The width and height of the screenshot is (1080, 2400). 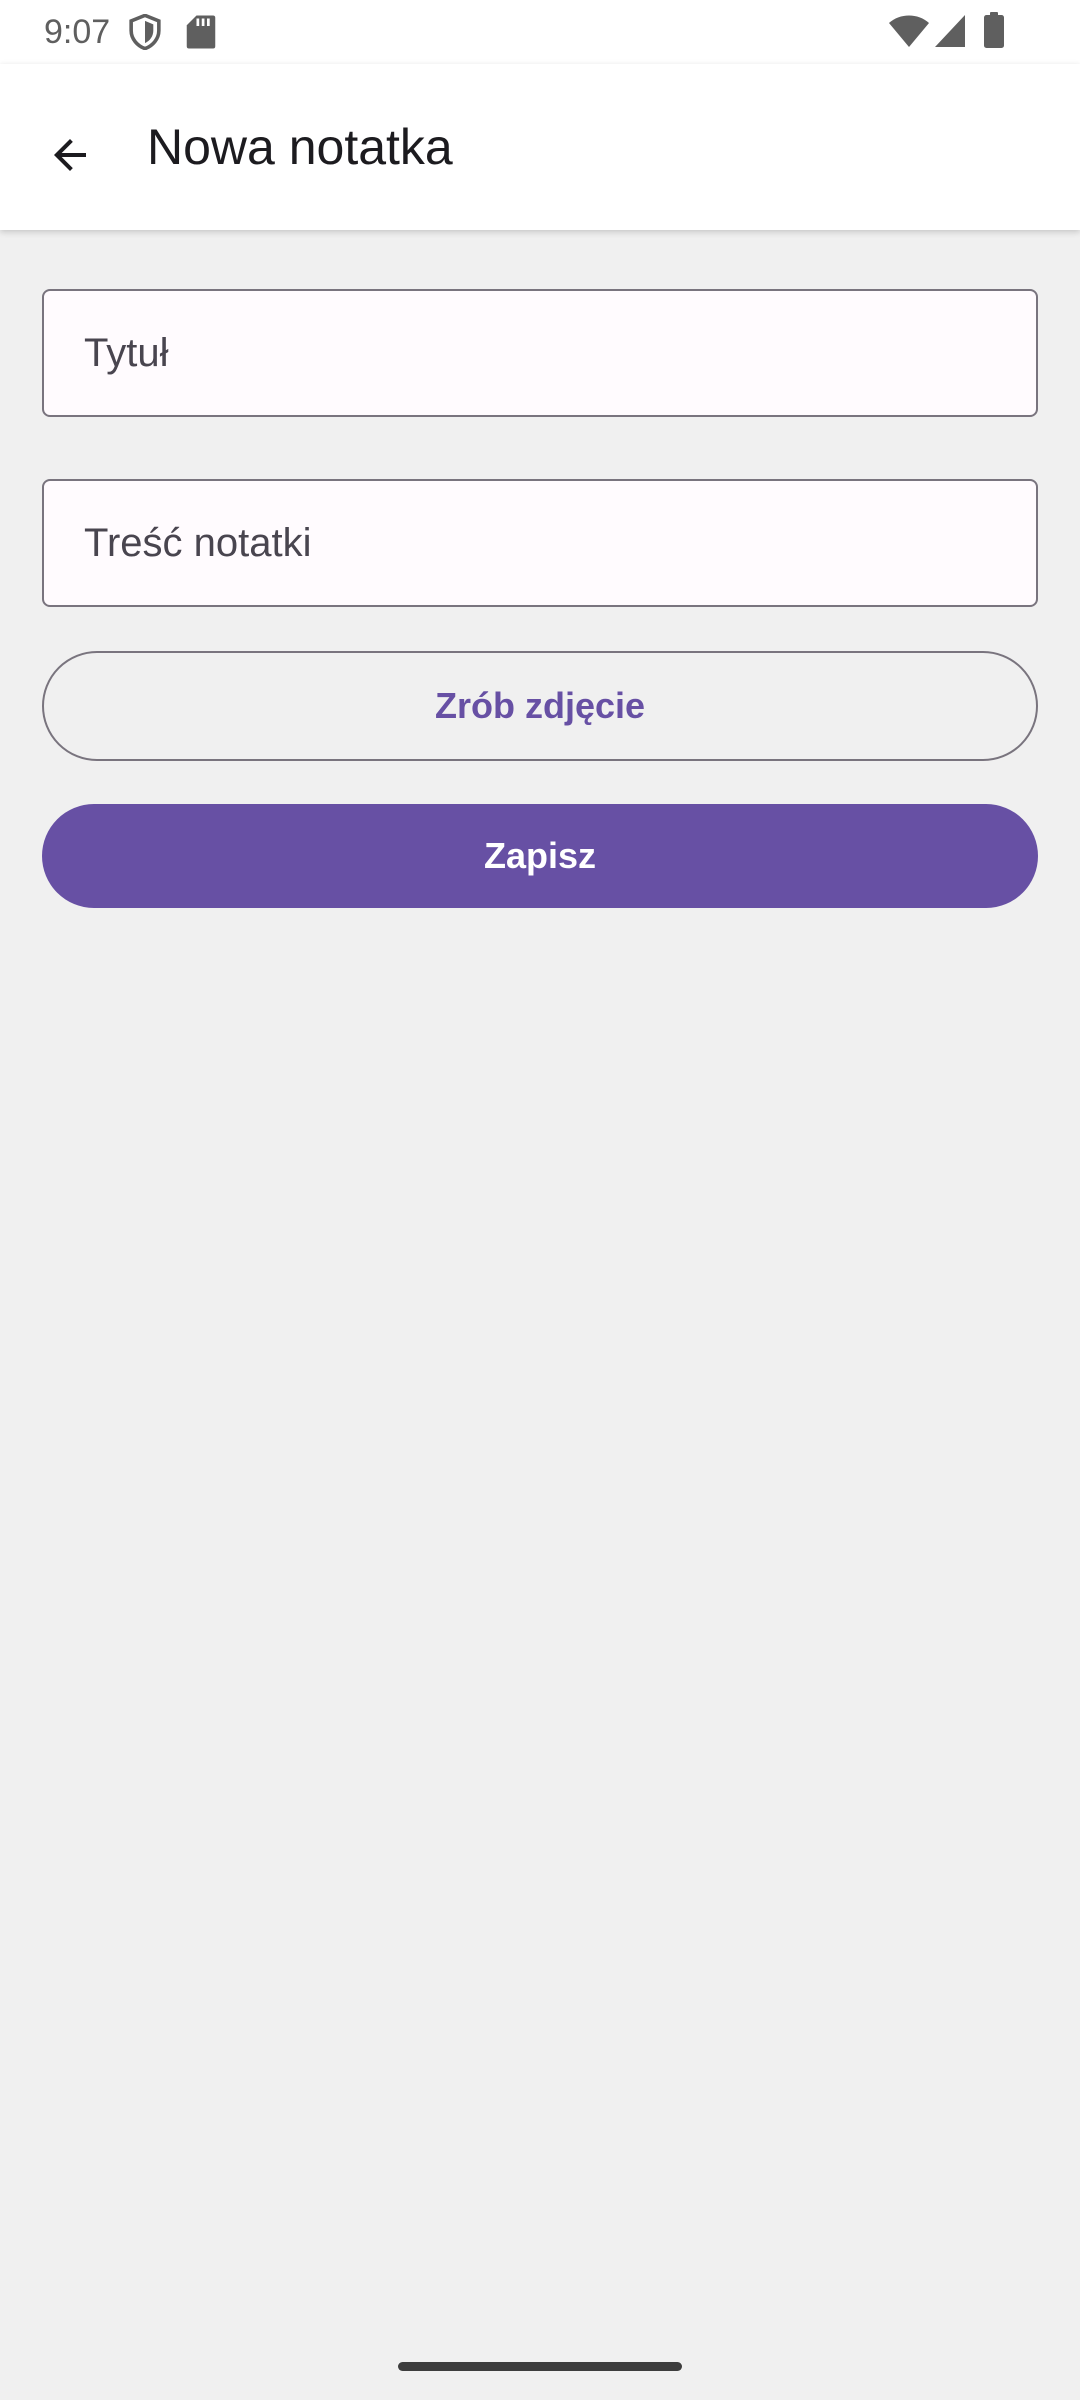 I want to click on take-photo-button: Zrób zdjęcie, so click(x=540, y=706).